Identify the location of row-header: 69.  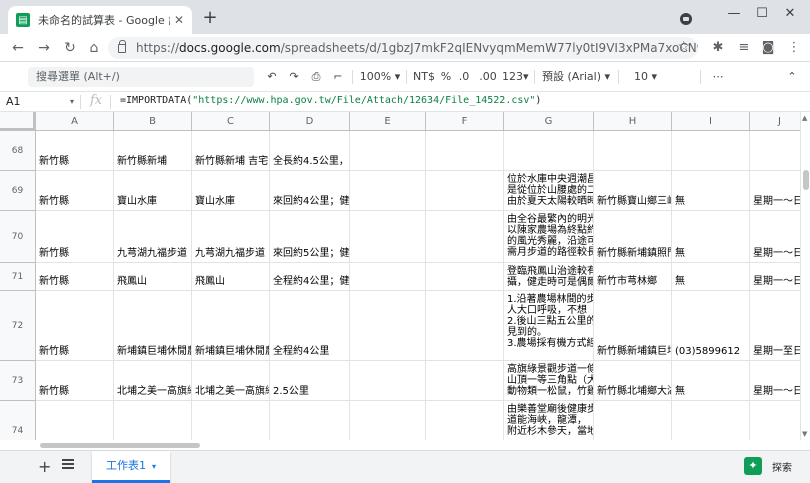
(18, 191).